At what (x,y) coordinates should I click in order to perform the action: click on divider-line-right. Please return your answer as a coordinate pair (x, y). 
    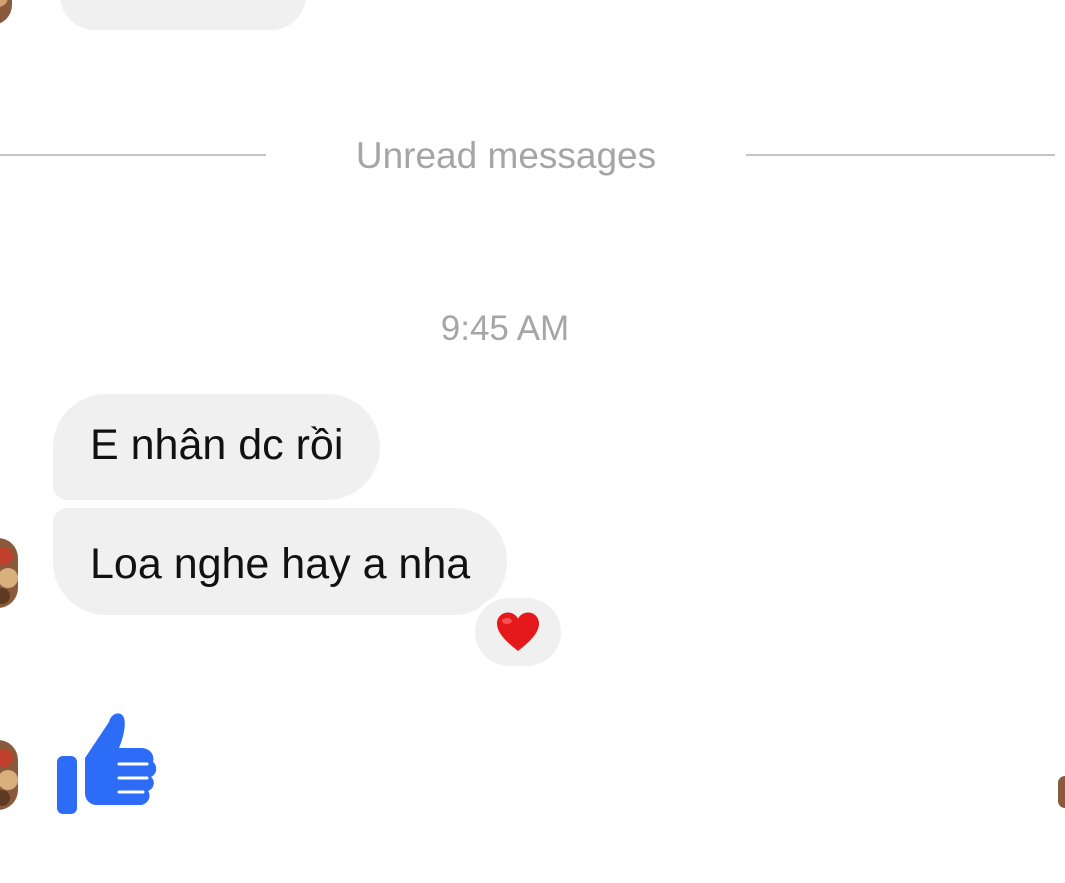
    Looking at the image, I should click on (900, 155).